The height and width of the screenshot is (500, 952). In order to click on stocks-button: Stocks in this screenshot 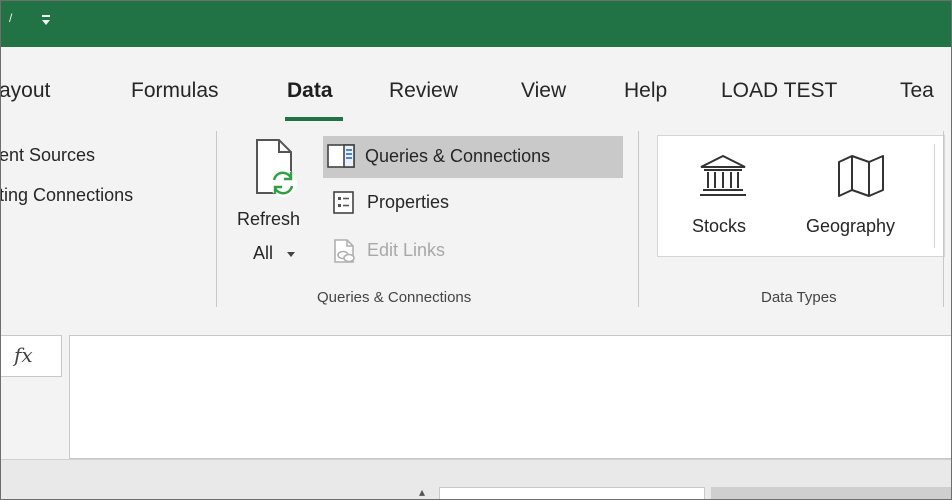, I will do `click(728, 204)`.